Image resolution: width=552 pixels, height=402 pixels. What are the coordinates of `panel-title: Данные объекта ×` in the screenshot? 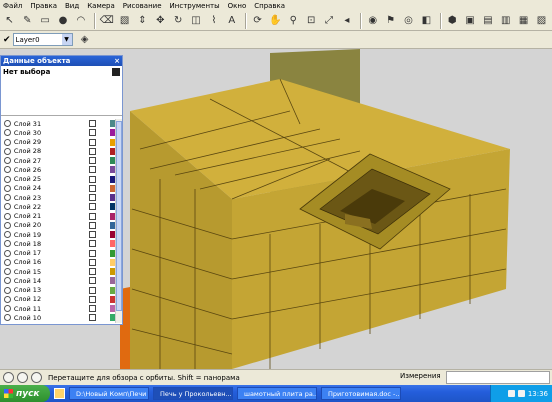 It's located at (61, 61).